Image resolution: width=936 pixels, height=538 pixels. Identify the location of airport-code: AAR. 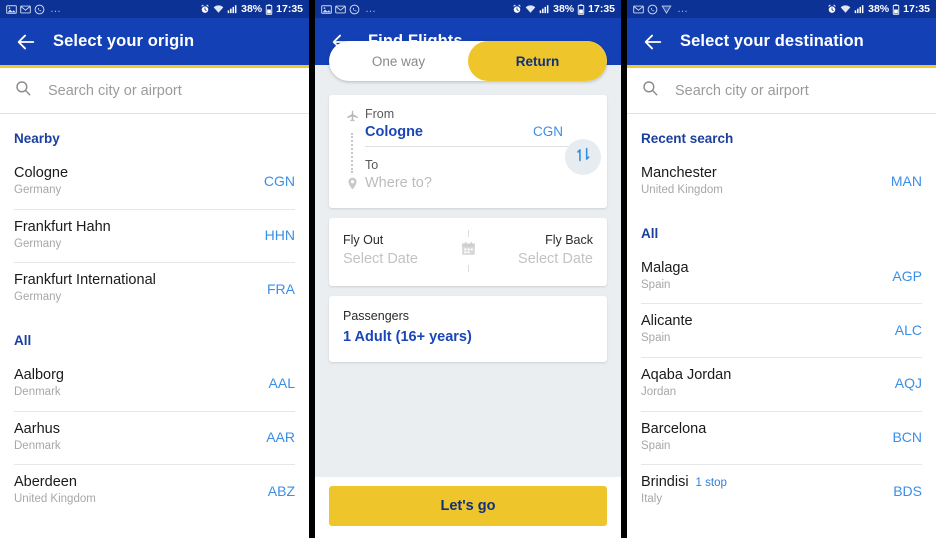
(280, 436).